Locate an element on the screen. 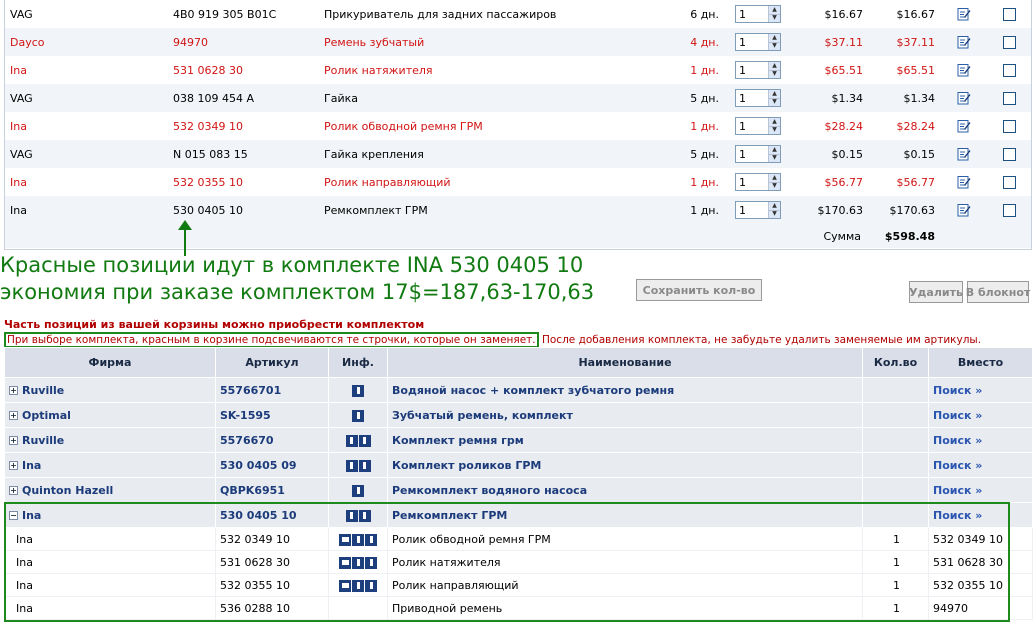 This screenshot has width=1036, height=623. kit-name: Ремкомплект ГРМ is located at coordinates (625, 515).